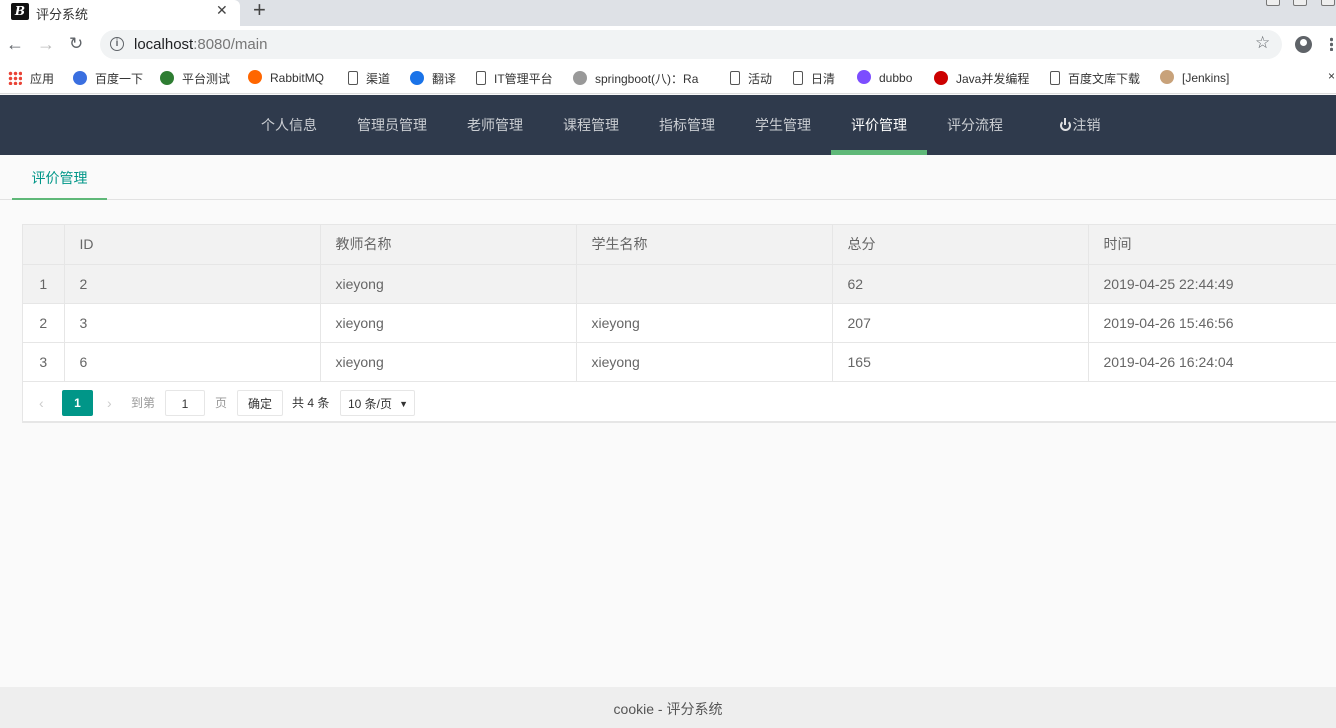 This screenshot has width=1336, height=728. What do you see at coordinates (297, 78) in the screenshot?
I see `bookmark-label: RabbitMQ` at bounding box center [297, 78].